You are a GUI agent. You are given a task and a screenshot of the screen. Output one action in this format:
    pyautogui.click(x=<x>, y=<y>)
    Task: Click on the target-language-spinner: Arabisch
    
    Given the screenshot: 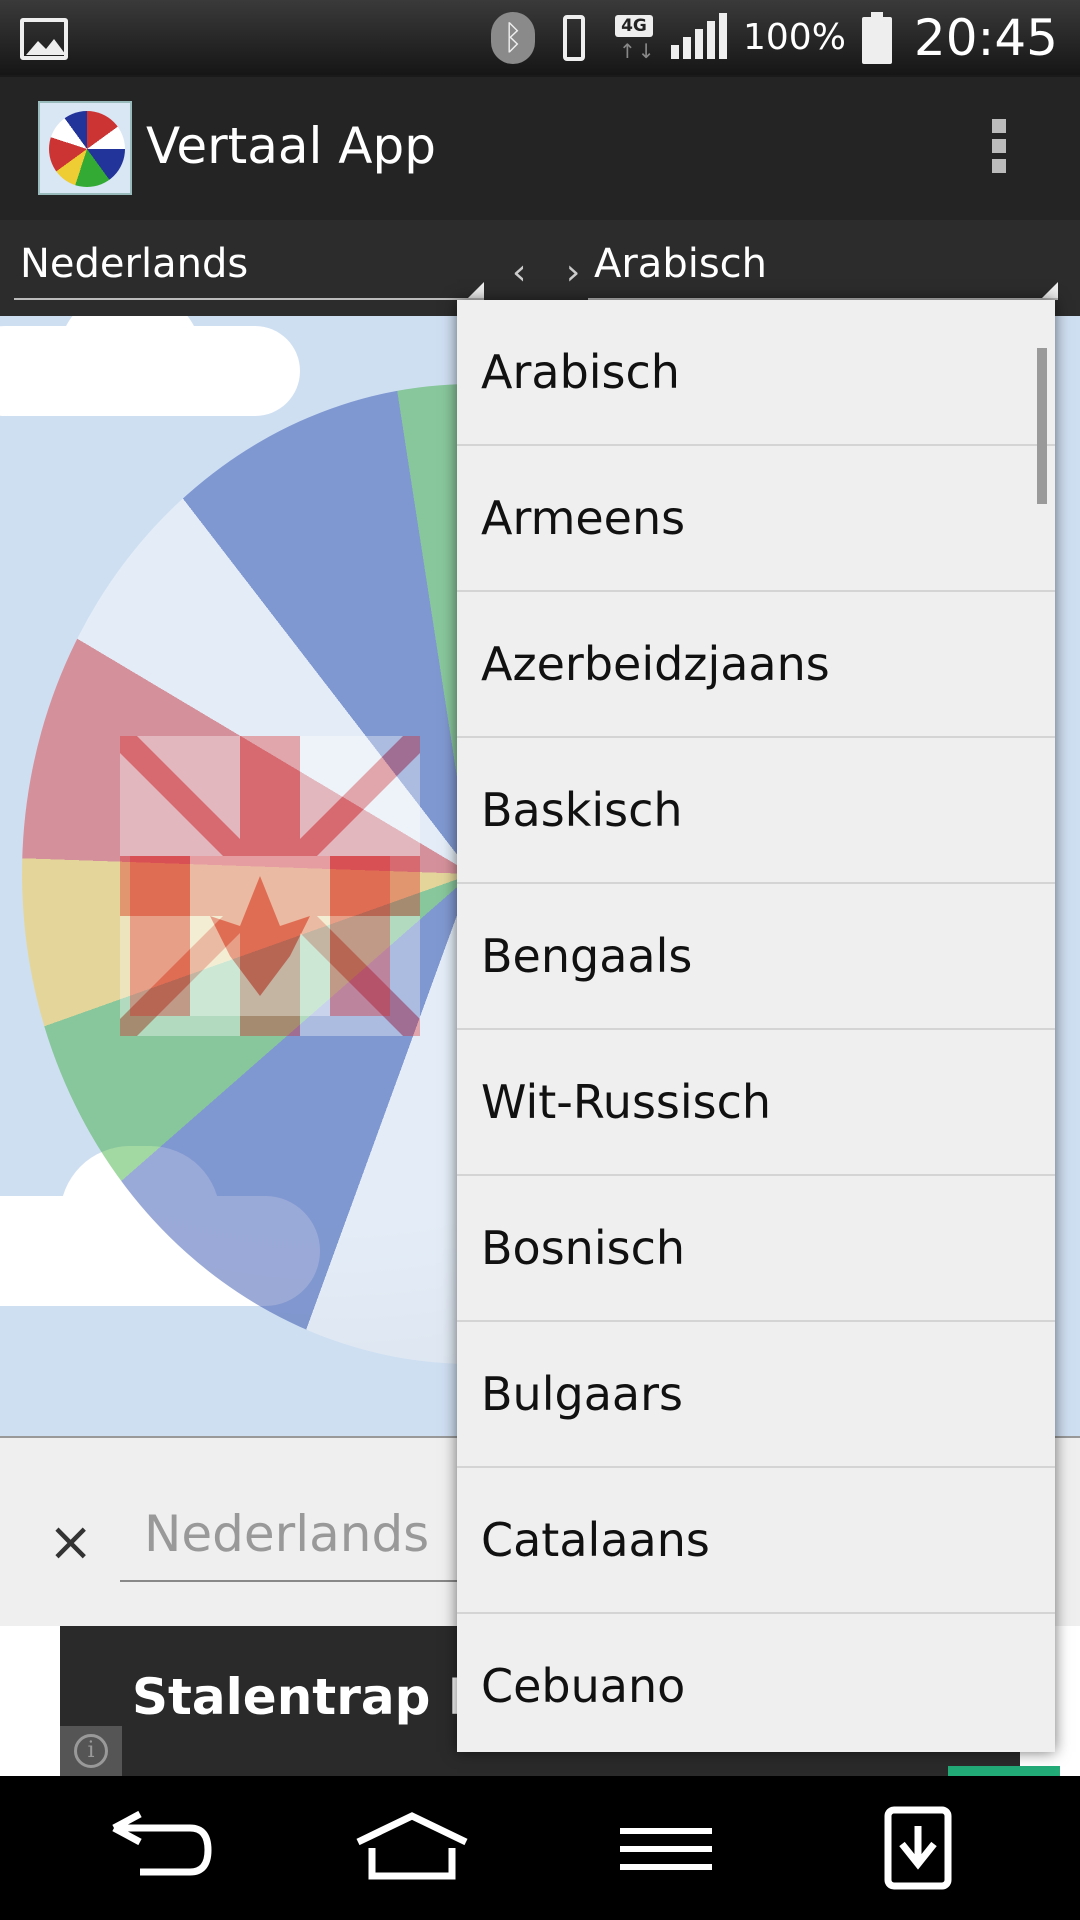 What is the action you would take?
    pyautogui.click(x=823, y=270)
    